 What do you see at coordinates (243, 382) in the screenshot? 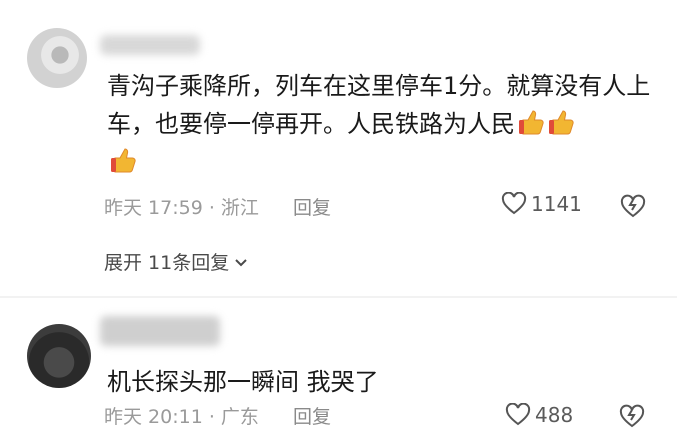
I see `comment-text: 机长探头那一瞬间 我哭了` at bounding box center [243, 382].